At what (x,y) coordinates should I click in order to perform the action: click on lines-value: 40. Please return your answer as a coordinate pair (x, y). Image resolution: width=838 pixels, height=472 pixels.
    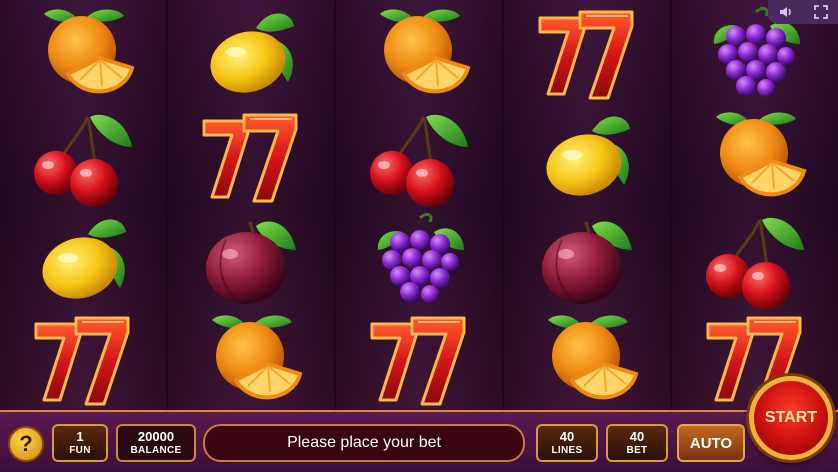
    Looking at the image, I should click on (567, 436).